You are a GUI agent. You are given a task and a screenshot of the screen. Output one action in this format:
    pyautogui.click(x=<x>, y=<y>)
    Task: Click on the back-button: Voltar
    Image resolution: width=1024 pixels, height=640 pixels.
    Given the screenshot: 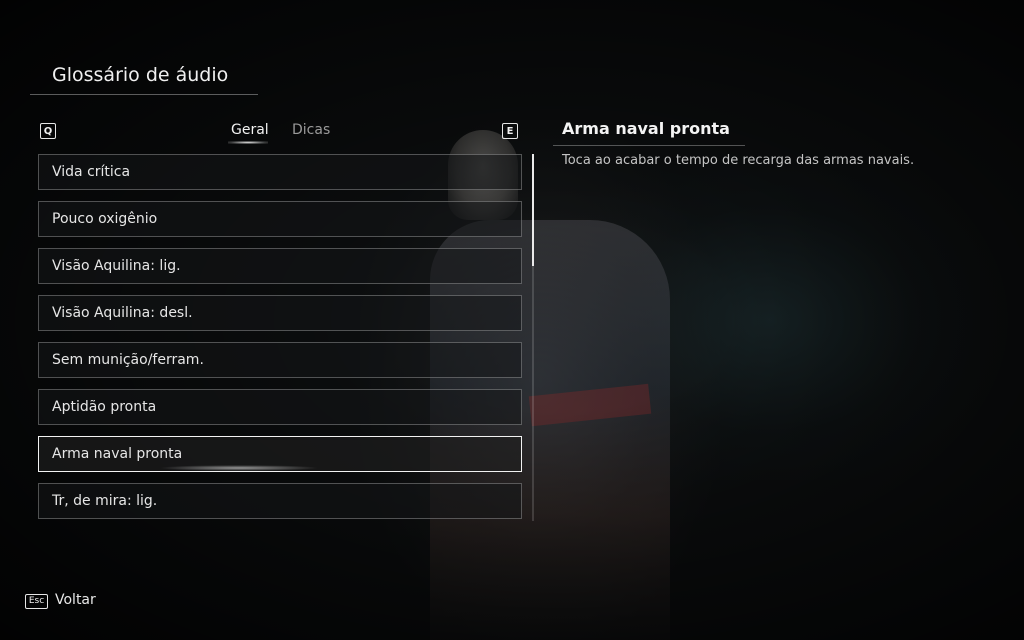 What is the action you would take?
    pyautogui.click(x=75, y=600)
    